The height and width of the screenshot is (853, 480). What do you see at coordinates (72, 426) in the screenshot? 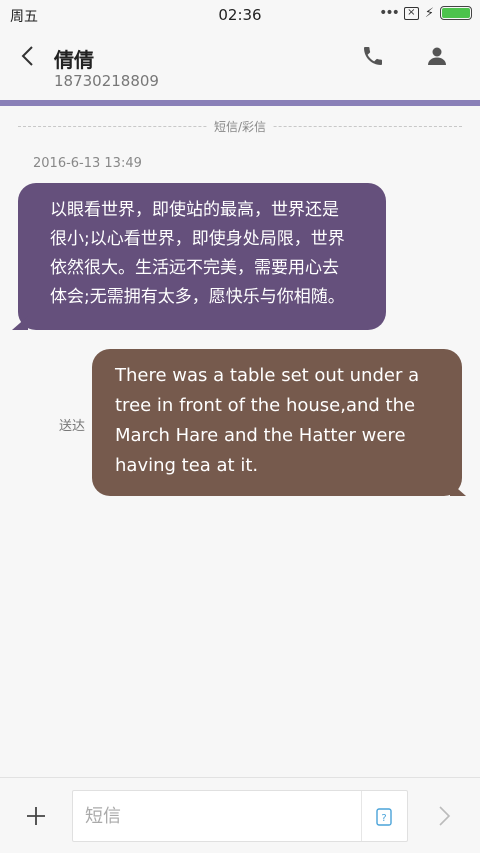
I see `delivery-status: 送达` at bounding box center [72, 426].